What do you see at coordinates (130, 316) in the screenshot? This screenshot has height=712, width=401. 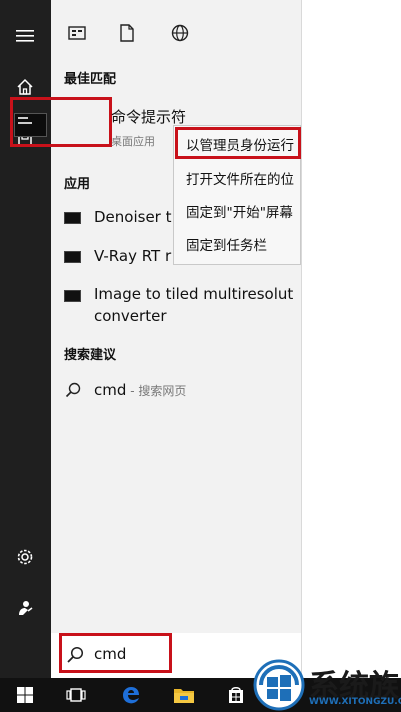 I see `app-result-label-line2: converter` at bounding box center [130, 316].